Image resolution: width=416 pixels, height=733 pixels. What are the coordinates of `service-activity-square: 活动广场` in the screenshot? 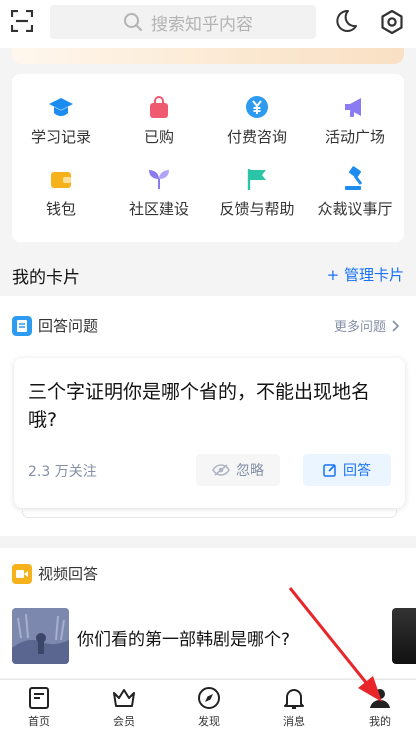 It's located at (355, 120).